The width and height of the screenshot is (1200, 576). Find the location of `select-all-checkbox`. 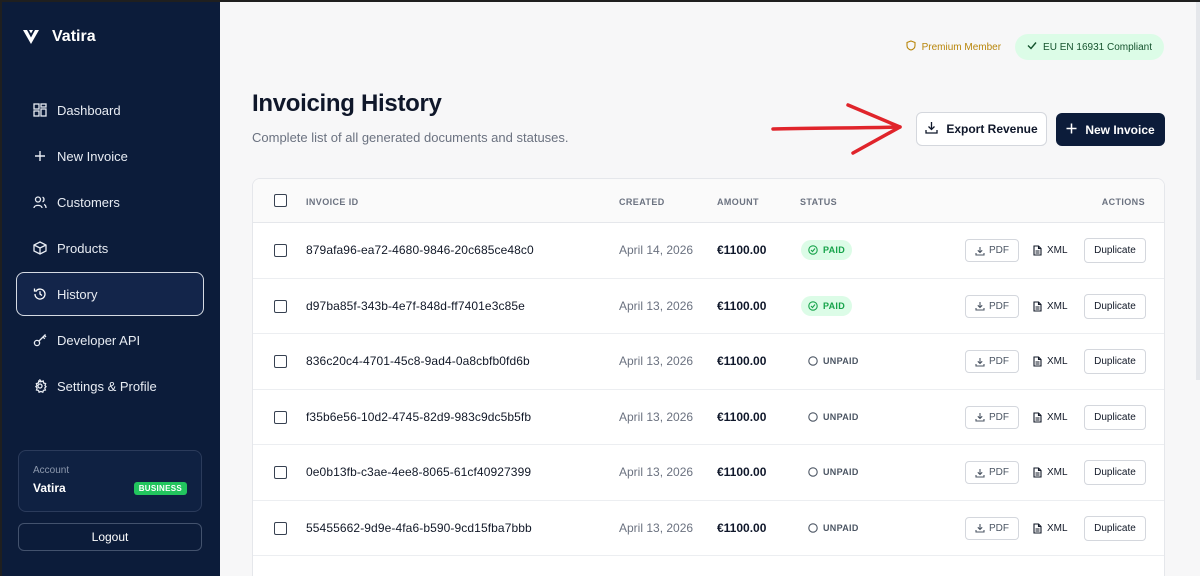

select-all-checkbox is located at coordinates (280, 200).